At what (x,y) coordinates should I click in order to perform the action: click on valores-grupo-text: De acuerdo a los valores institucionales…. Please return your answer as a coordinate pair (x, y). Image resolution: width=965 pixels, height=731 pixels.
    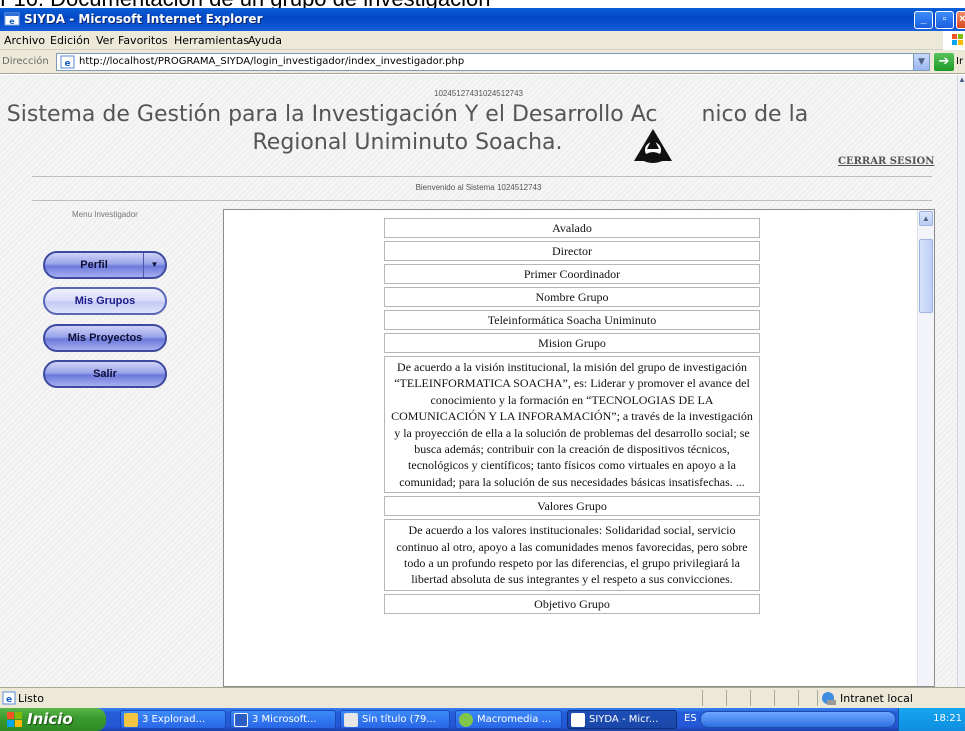
    Looking at the image, I should click on (572, 555).